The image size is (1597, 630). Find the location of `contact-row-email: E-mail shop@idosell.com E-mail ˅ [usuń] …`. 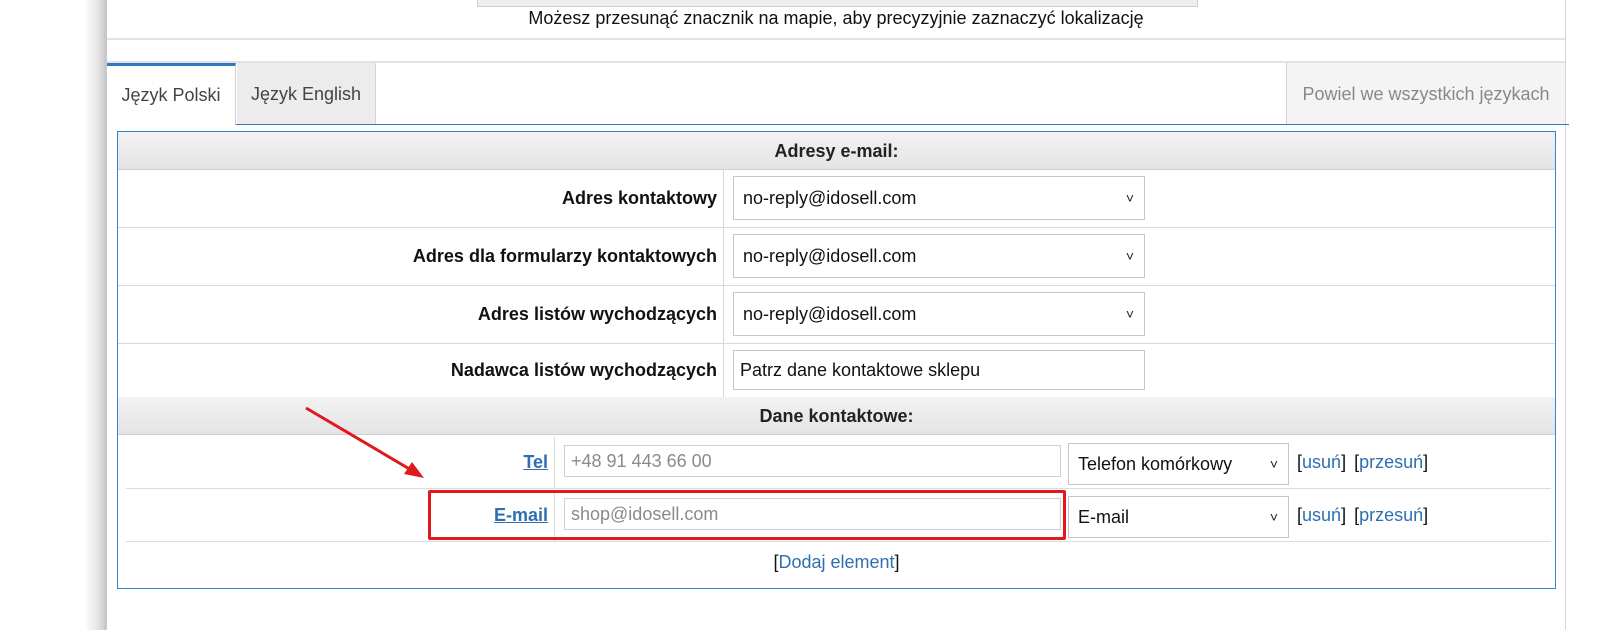

contact-row-email: E-mail shop@idosell.com E-mail ˅ [usuń] … is located at coordinates (838, 516).